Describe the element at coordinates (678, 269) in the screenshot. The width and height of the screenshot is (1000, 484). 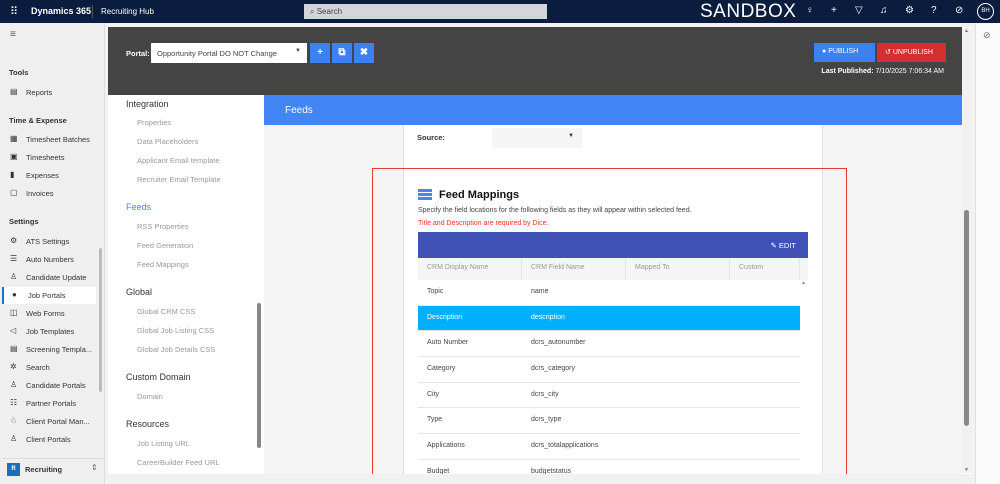
I see `column-header: Mapped To` at that location.